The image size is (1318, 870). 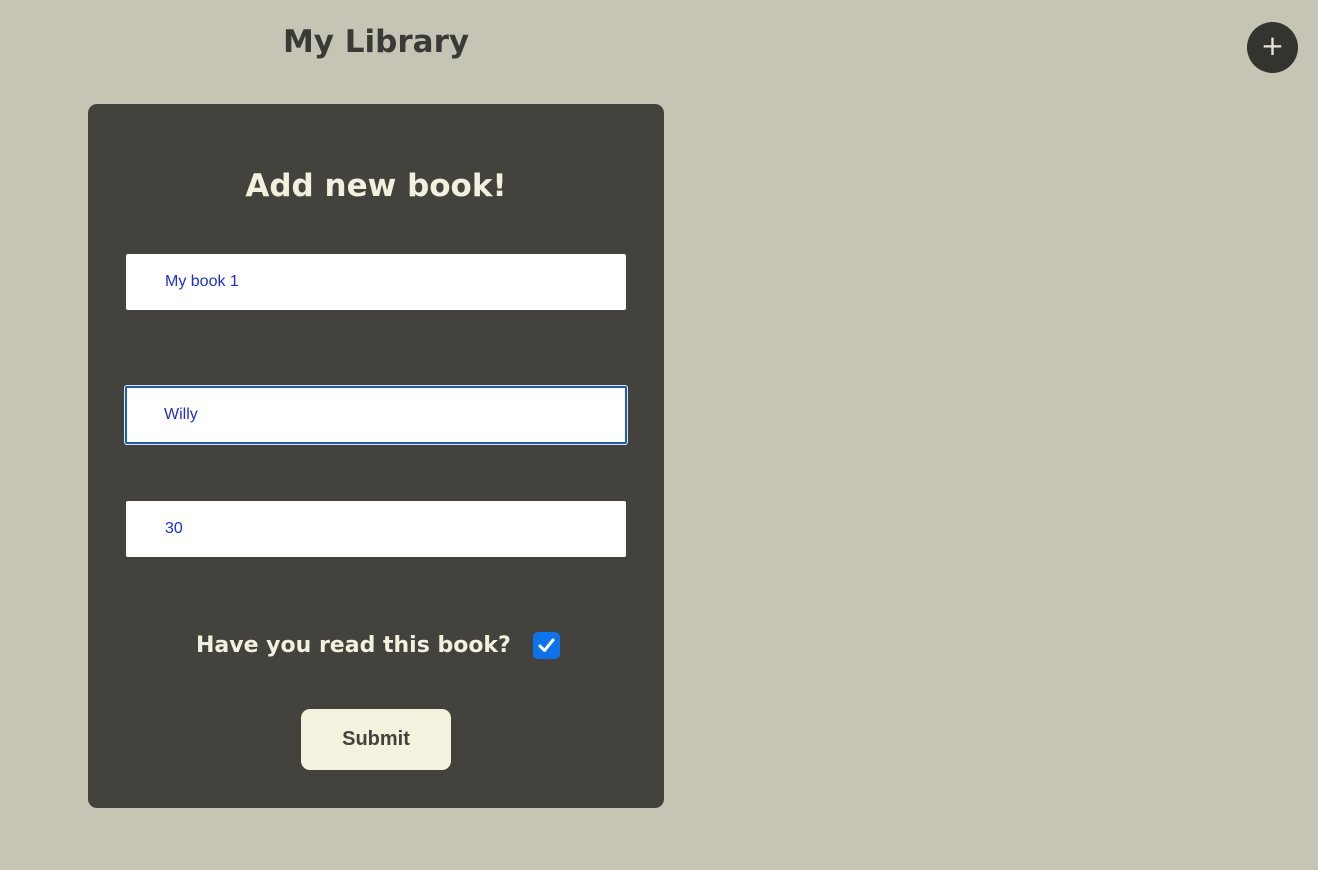 I want to click on add-book-button: +, so click(x=1272, y=47).